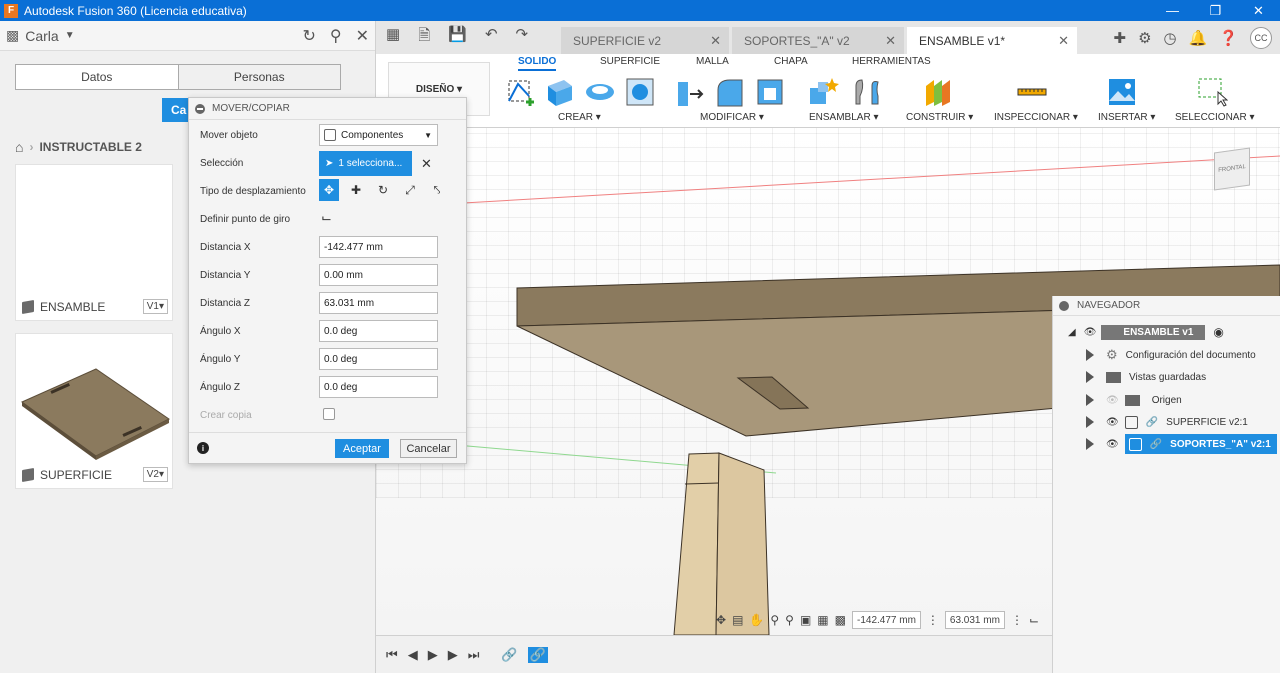 Image resolution: width=1280 pixels, height=673 pixels. I want to click on tab-personas: Personas, so click(258, 77).